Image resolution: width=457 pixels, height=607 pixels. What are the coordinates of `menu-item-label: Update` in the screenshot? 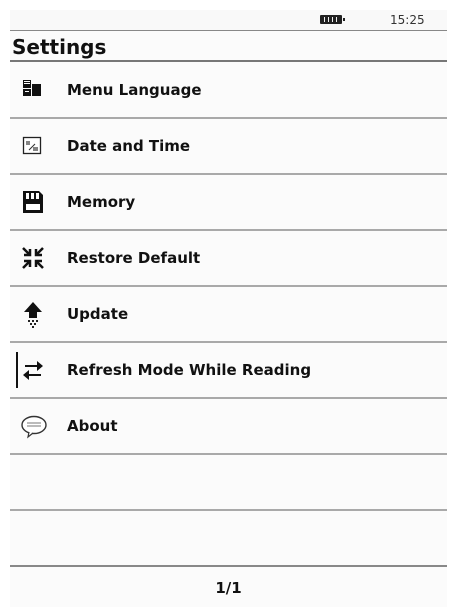 It's located at (98, 314).